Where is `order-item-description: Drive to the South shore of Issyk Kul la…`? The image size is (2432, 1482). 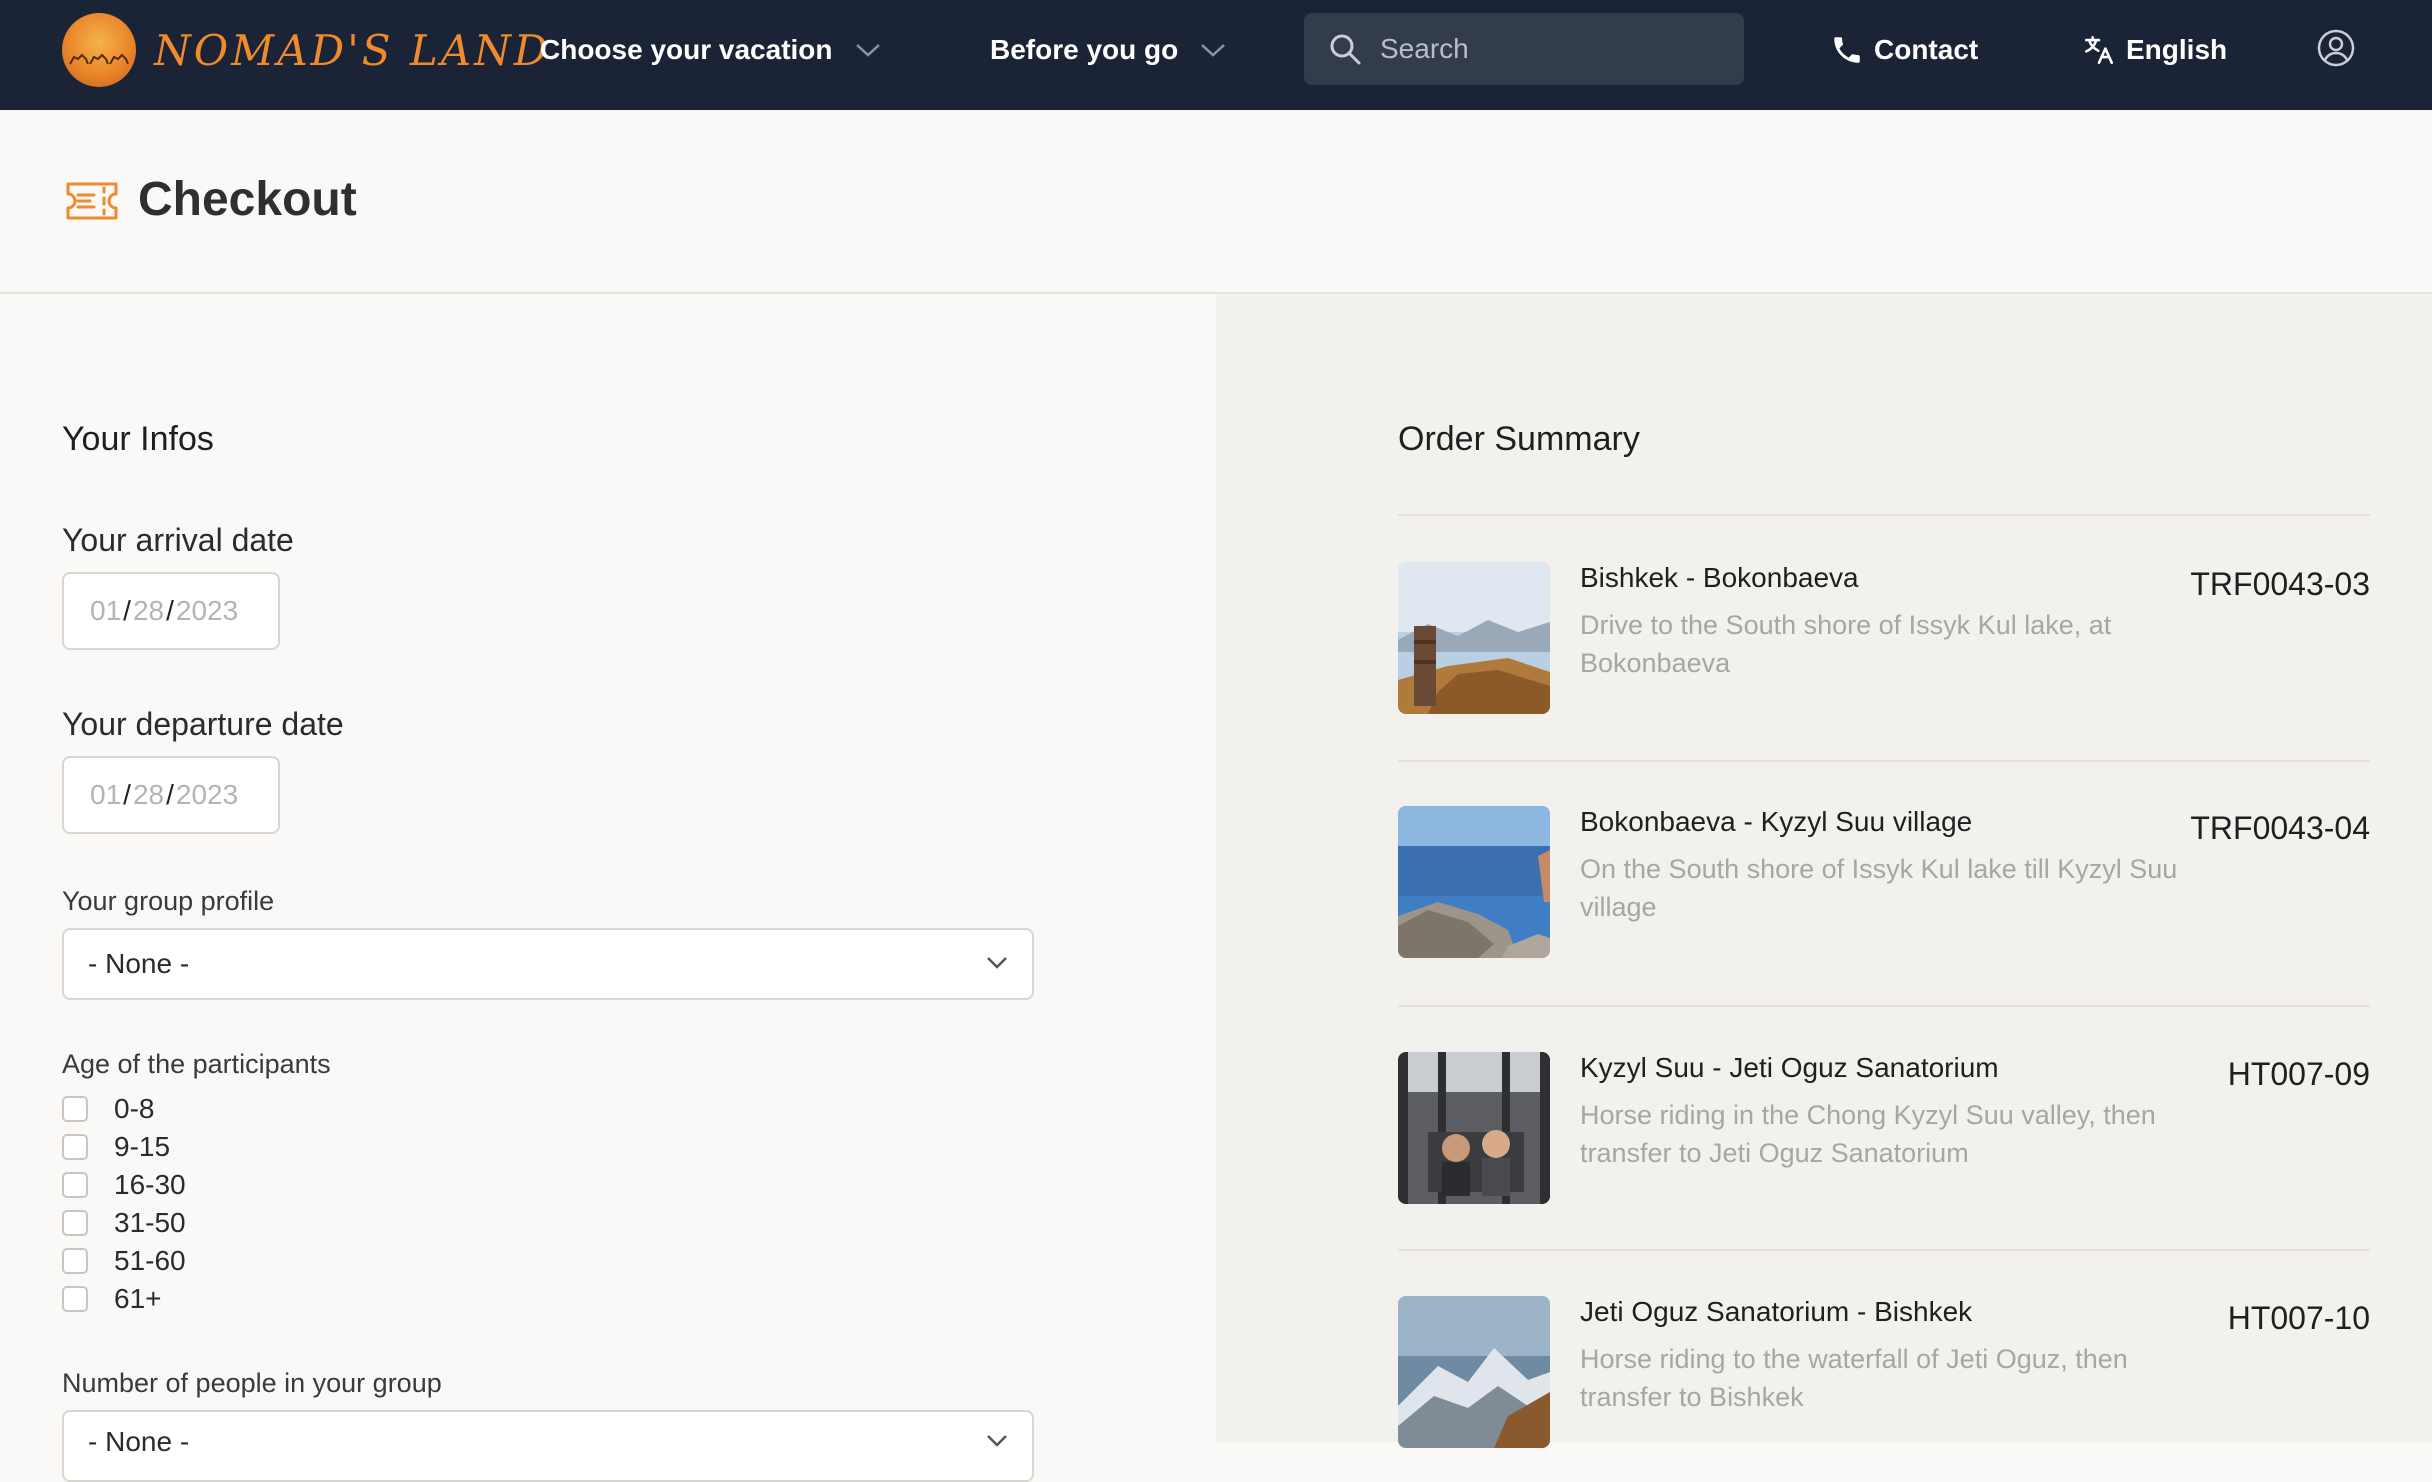
order-item-description: Drive to the South shore of Issyk Kul la… is located at coordinates (1846, 644).